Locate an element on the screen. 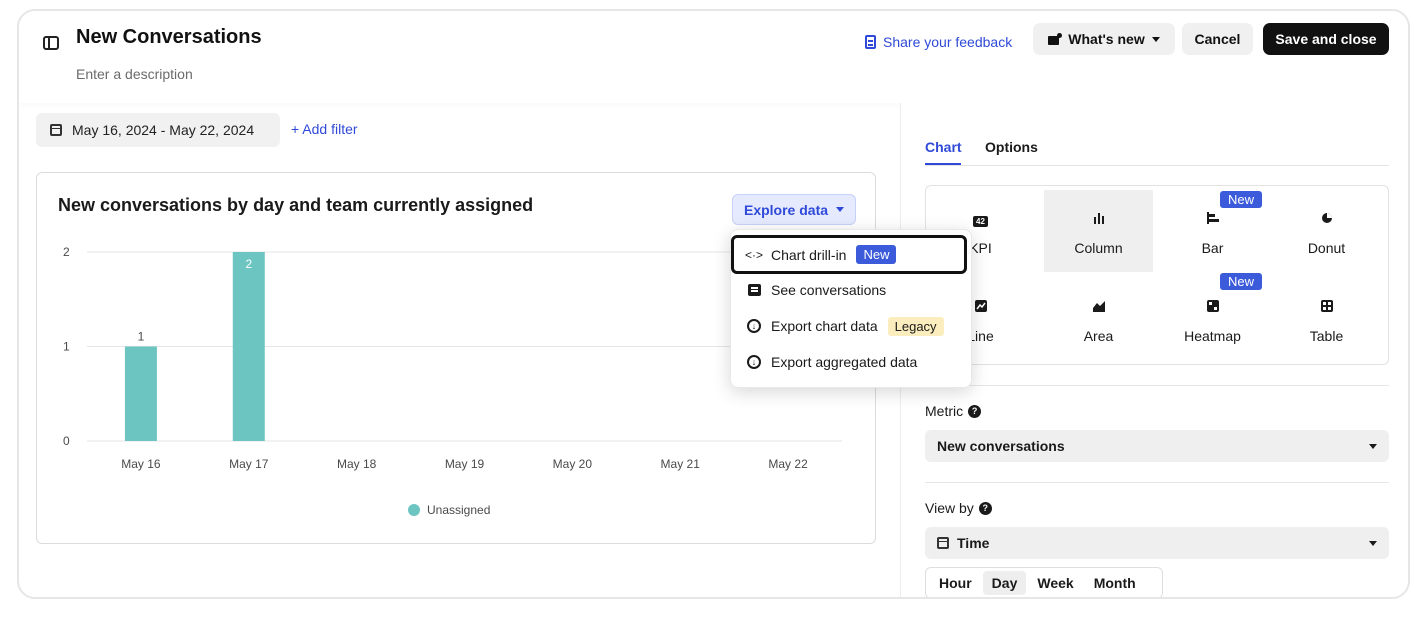 Image resolution: width=1428 pixels, height=620 pixels. bar-icon is located at coordinates (1212, 219).